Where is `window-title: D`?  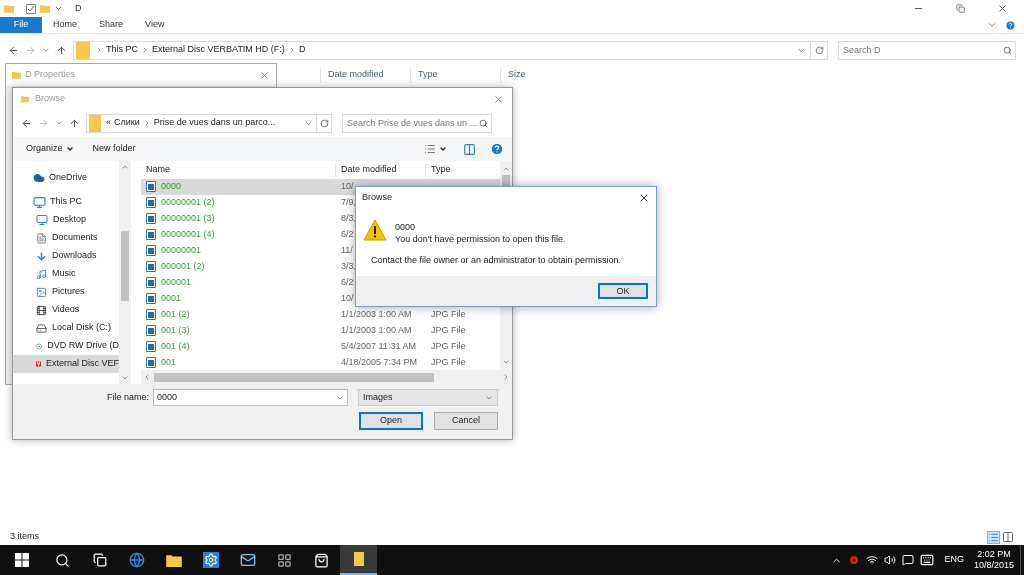 window-title: D is located at coordinates (78, 8).